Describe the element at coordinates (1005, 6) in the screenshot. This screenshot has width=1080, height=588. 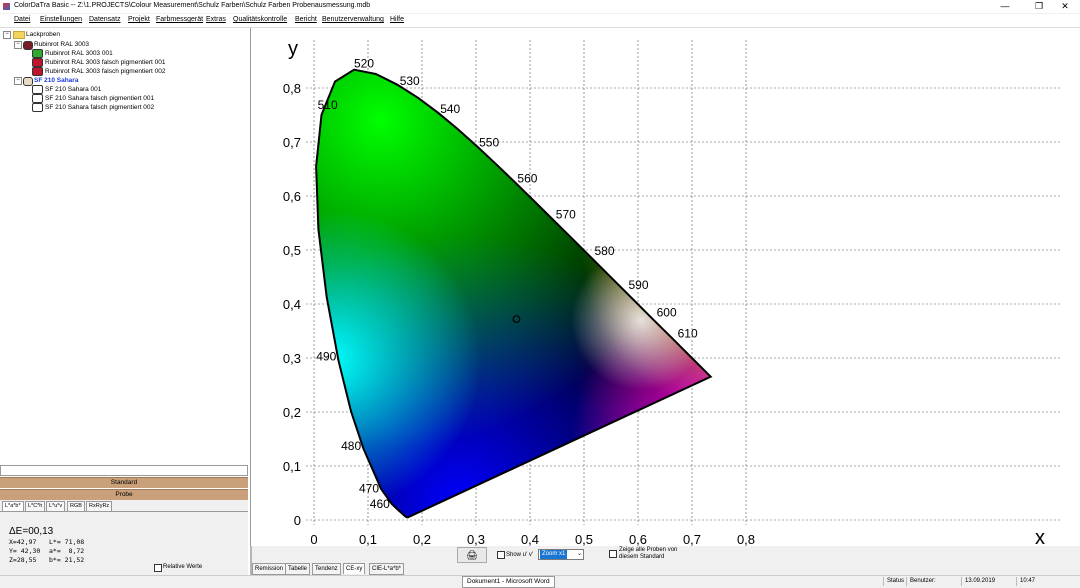
I see `minimize-button: —` at that location.